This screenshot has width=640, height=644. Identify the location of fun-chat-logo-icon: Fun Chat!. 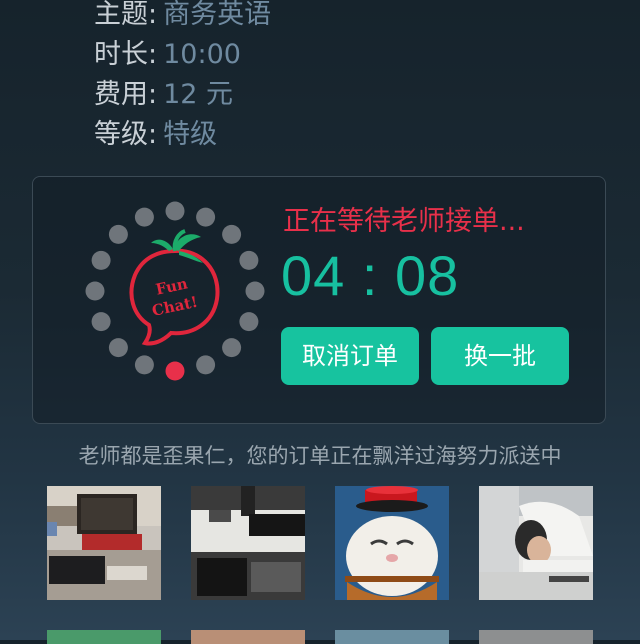
(174, 287).